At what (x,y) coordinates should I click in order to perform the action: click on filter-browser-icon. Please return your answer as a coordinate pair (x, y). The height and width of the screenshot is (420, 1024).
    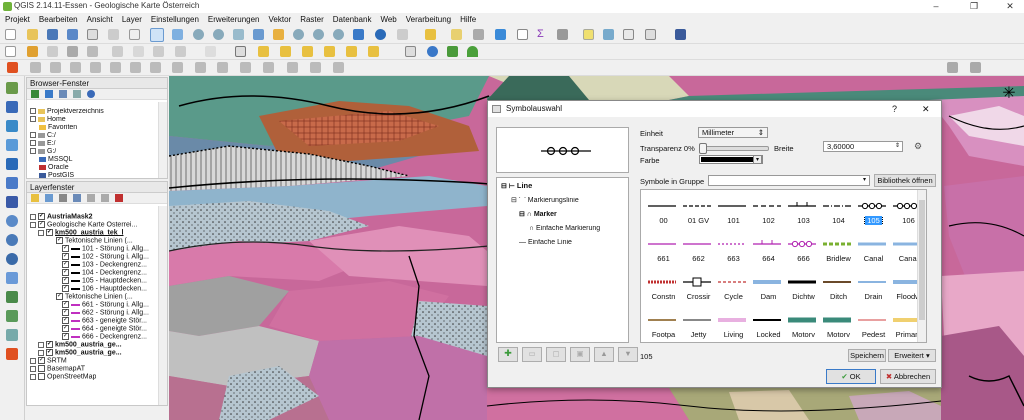
    Looking at the image, I should click on (63, 94).